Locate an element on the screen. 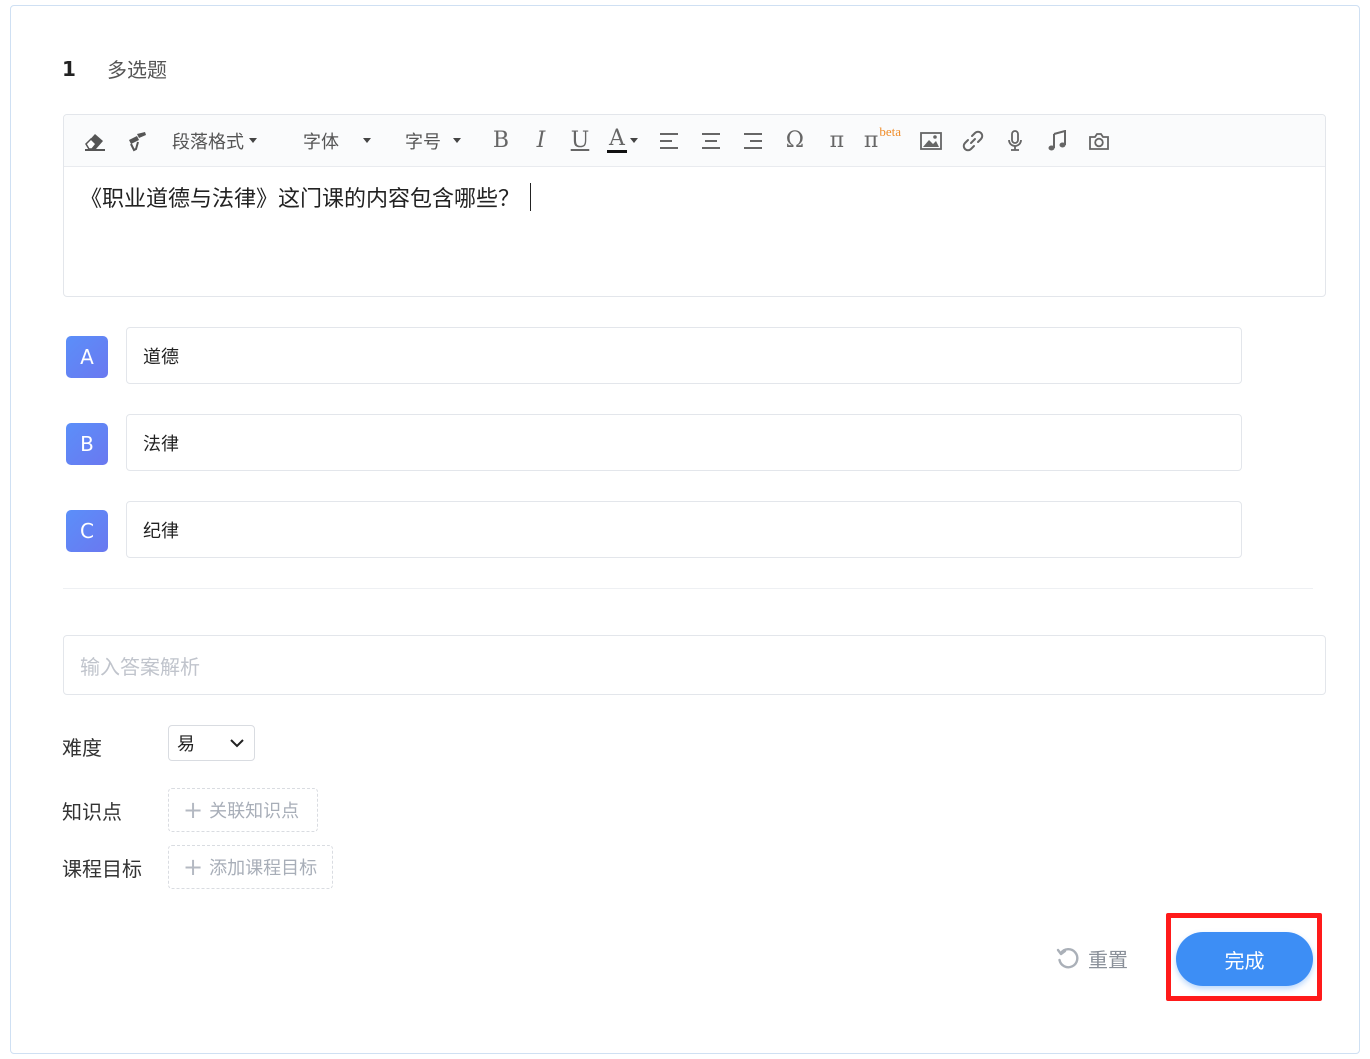 The image size is (1370, 1059). text-cursor is located at coordinates (531, 197).